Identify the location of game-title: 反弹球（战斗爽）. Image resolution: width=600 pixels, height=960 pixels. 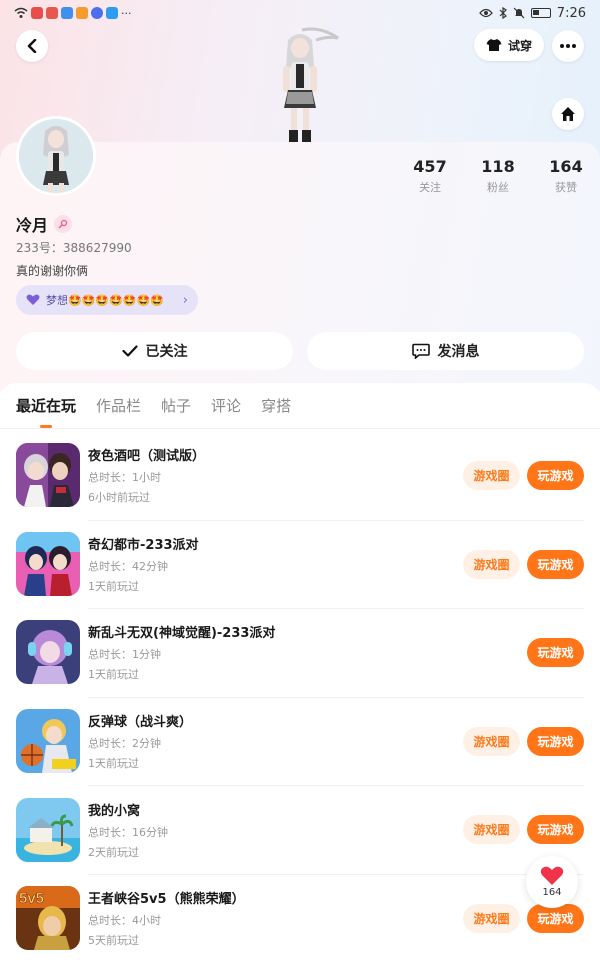
(140, 723).